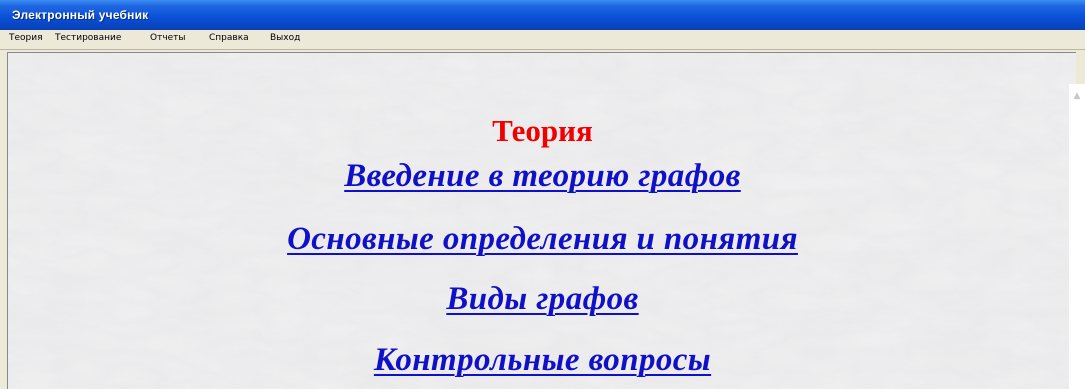  Describe the element at coordinates (542, 360) in the screenshot. I see `link-control-questions: Контрольные вопросы` at that location.